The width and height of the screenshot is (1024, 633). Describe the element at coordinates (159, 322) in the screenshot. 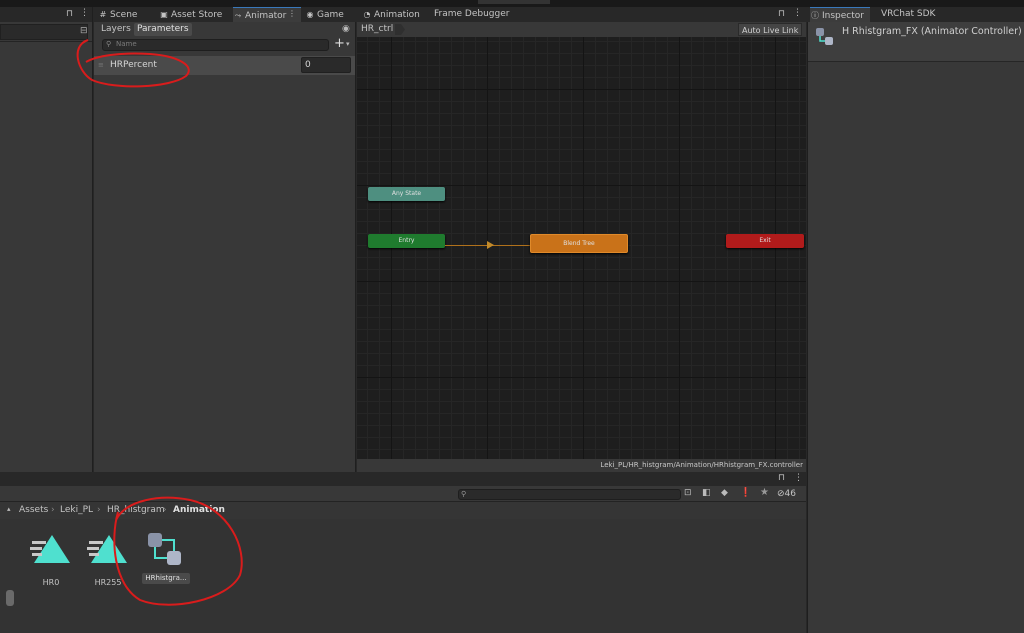

I see `annotation-overlay` at that location.